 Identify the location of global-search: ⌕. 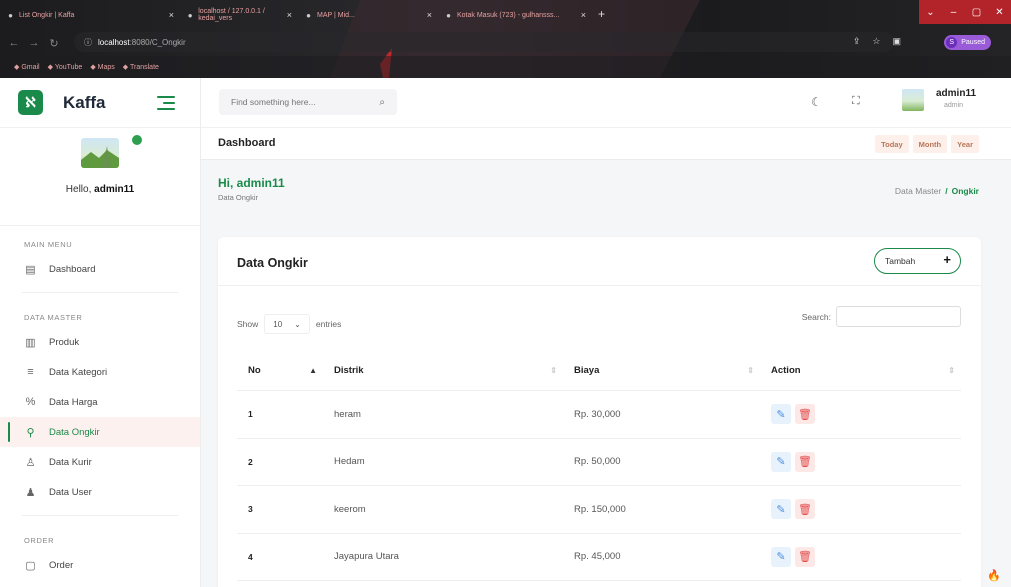
(308, 102).